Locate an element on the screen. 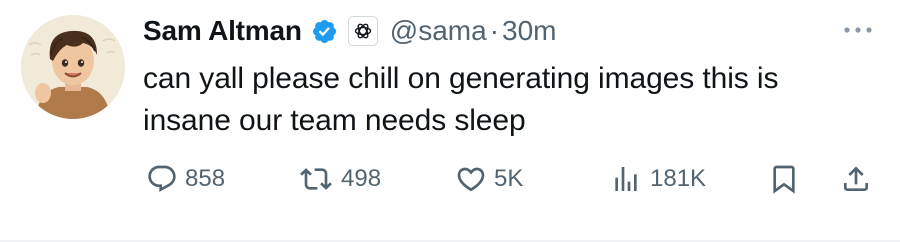  tweet-header: Sam Altman @sama · 30m is located at coordinates (350, 31).